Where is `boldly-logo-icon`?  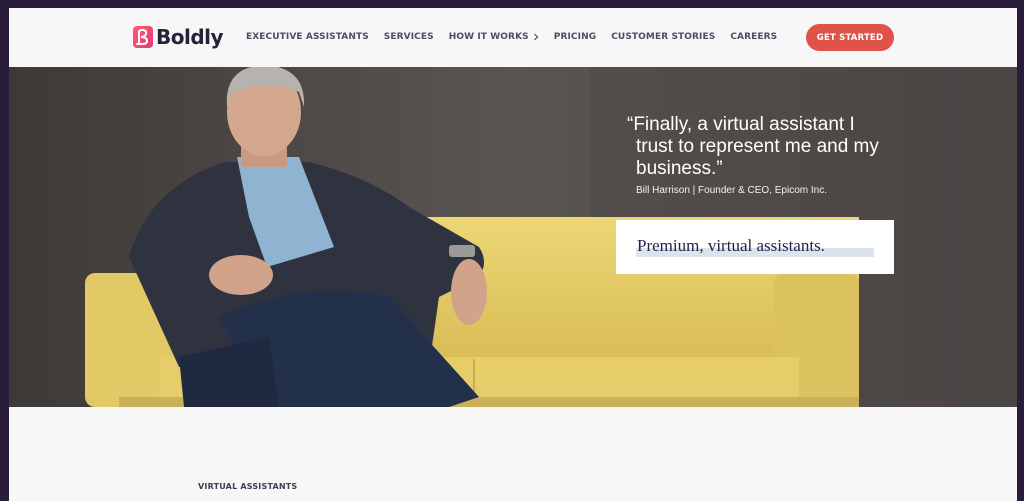 boldly-logo-icon is located at coordinates (143, 37).